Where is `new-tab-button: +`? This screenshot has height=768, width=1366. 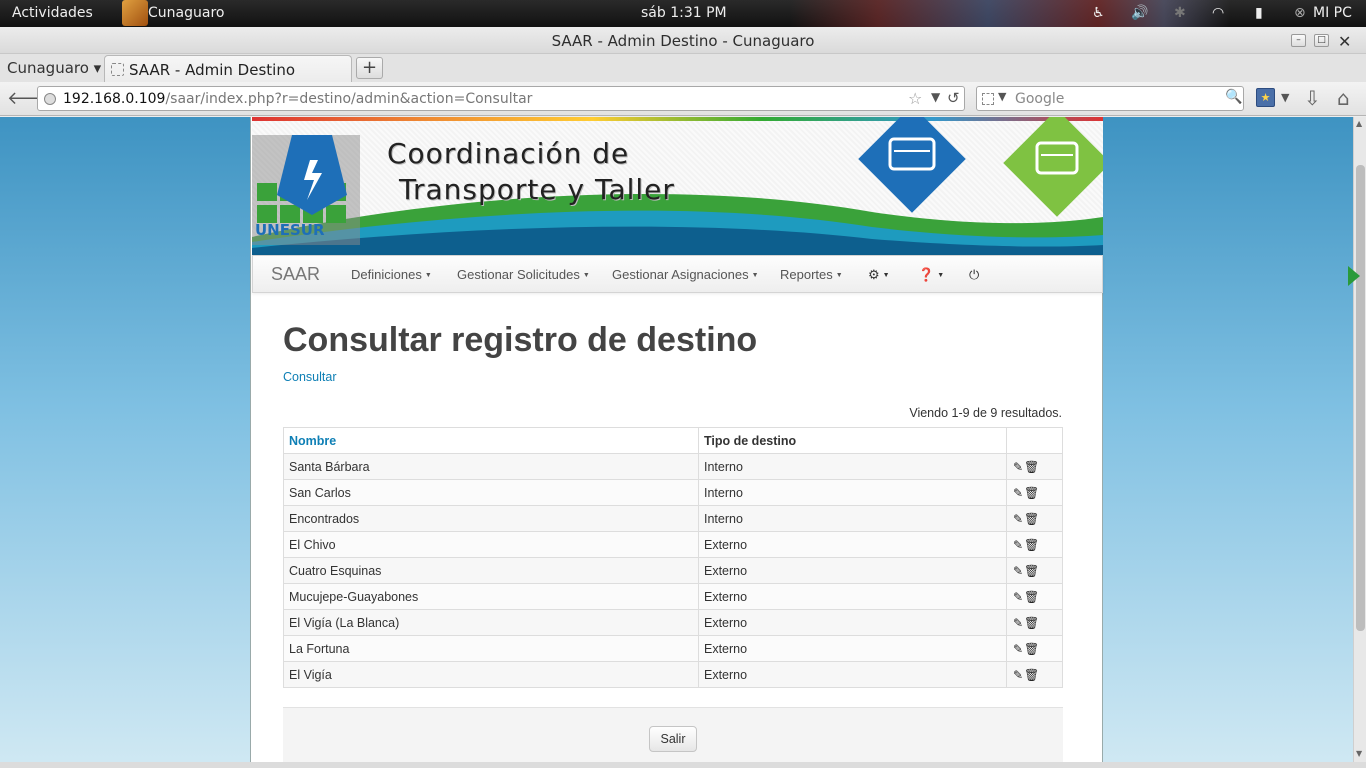 new-tab-button: + is located at coordinates (369, 68).